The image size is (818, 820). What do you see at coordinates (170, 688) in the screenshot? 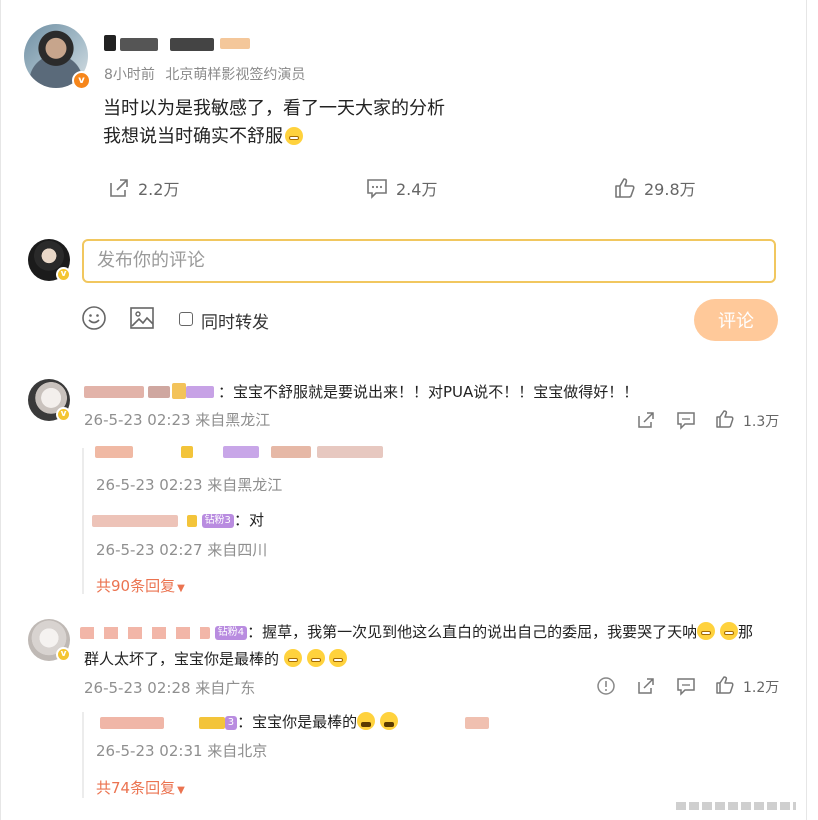
I see `comment-meta: 26-5-23 02:28 来自广东` at bounding box center [170, 688].